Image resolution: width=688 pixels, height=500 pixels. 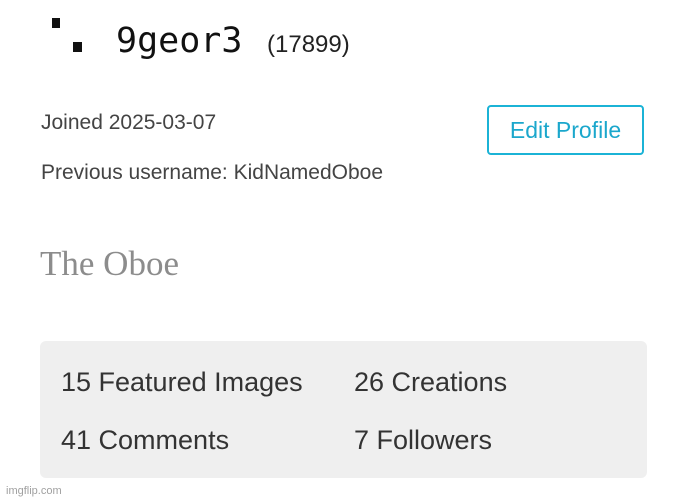 I want to click on stat-comments: 41 Comments, so click(x=145, y=440).